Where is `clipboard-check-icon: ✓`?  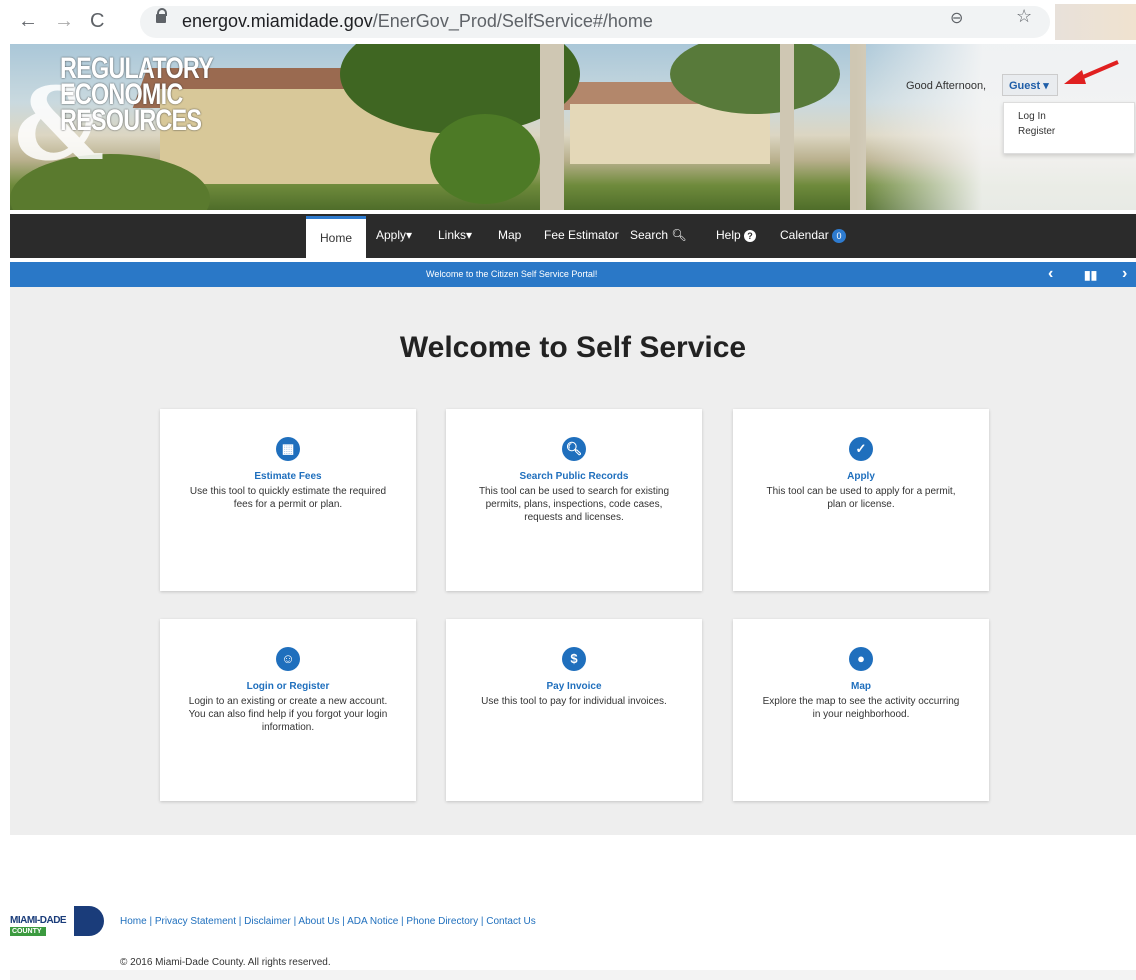 clipboard-check-icon: ✓ is located at coordinates (861, 449).